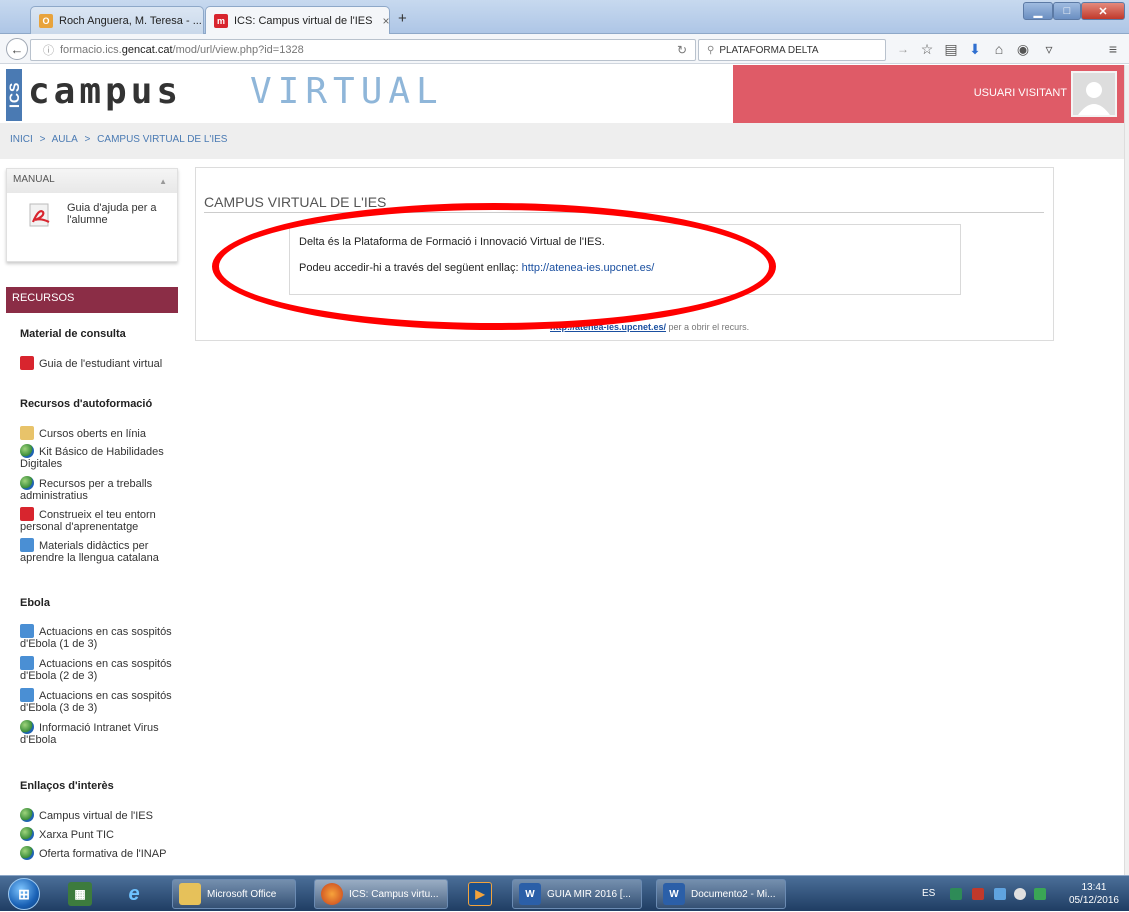  Describe the element at coordinates (100, 733) in the screenshot. I see `resource-item: Informació Intranet Virus d'Ebola` at that location.